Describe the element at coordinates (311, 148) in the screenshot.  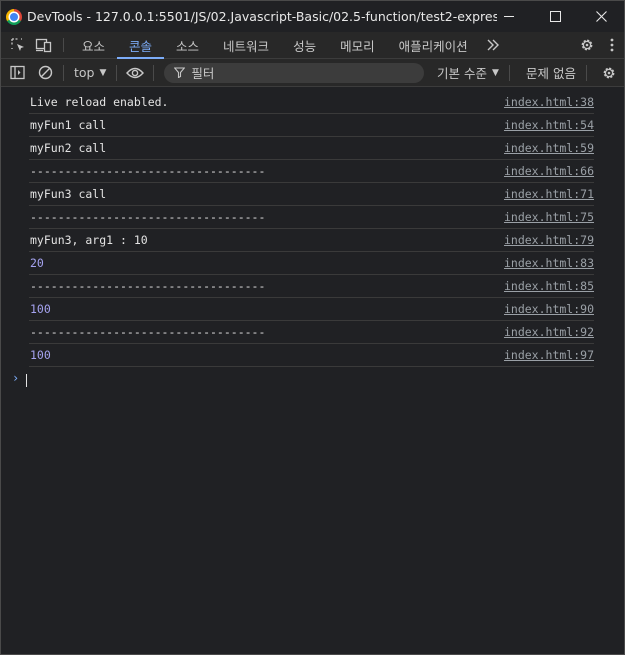
I see `console-message: myFun2 call index.html:59` at that location.